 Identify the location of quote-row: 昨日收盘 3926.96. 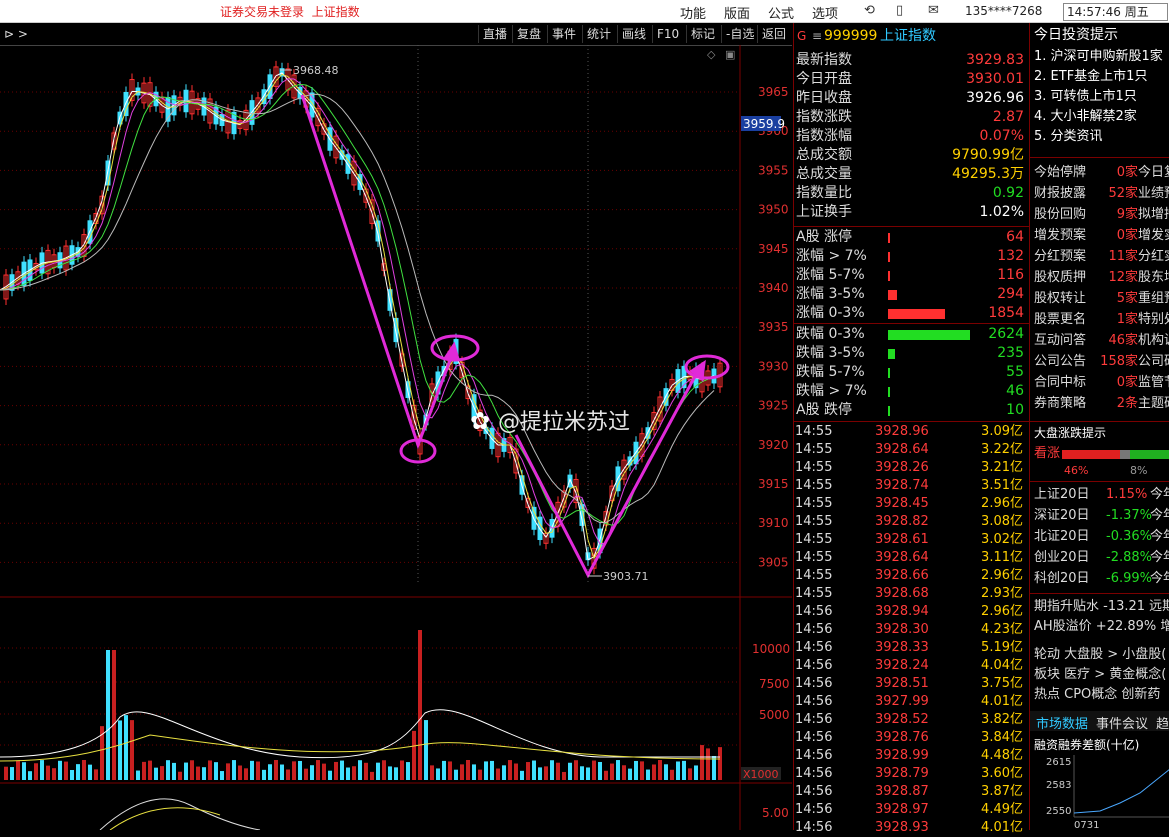
(911, 98).